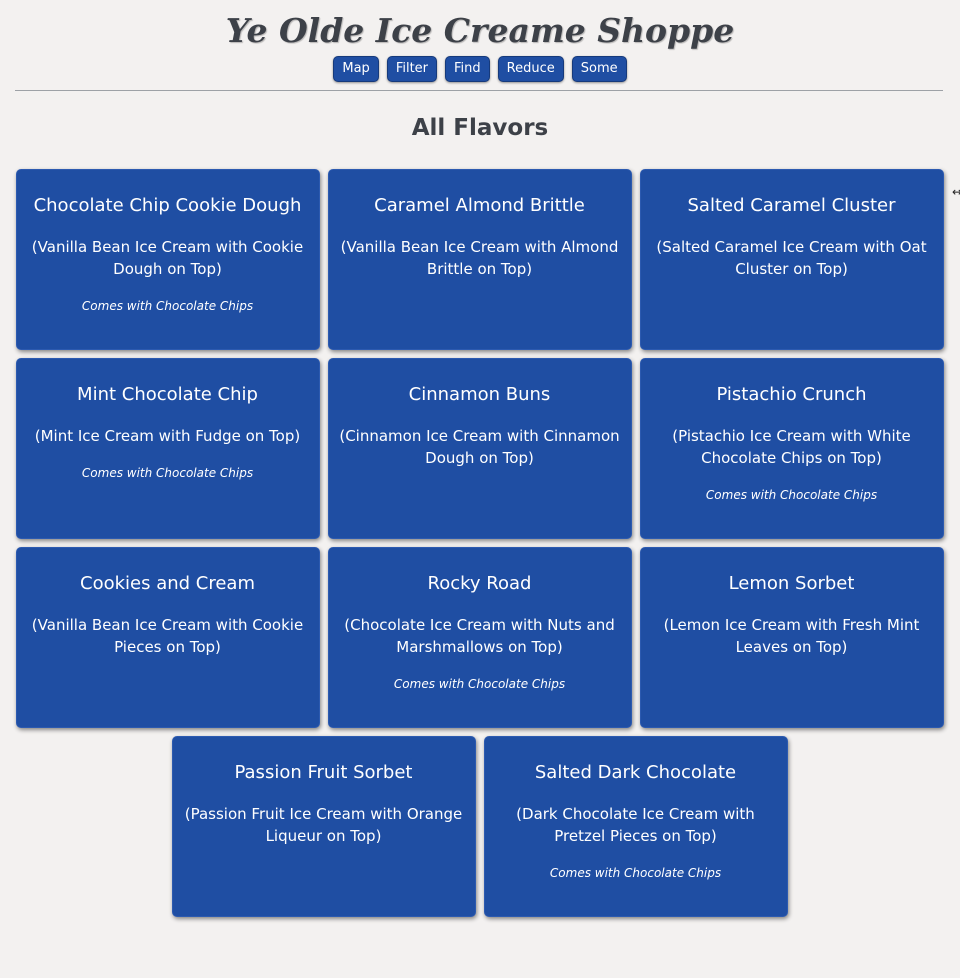 This screenshot has height=978, width=960. Describe the element at coordinates (791, 394) in the screenshot. I see `flavor-name: Pistachio Crunch` at that location.